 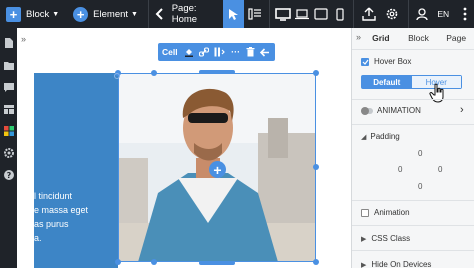 I want to click on laptop-view-button, so click(x=301, y=14).